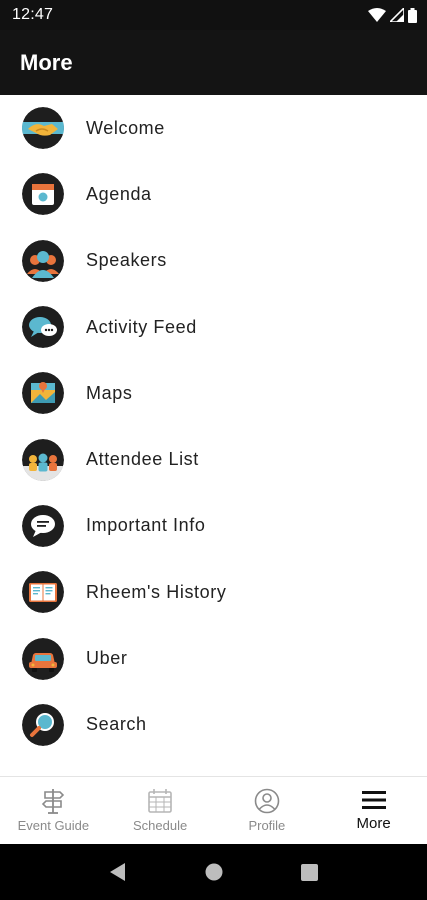 This screenshot has height=900, width=427. Describe the element at coordinates (213, 62) in the screenshot. I see `app-bar: More` at that location.